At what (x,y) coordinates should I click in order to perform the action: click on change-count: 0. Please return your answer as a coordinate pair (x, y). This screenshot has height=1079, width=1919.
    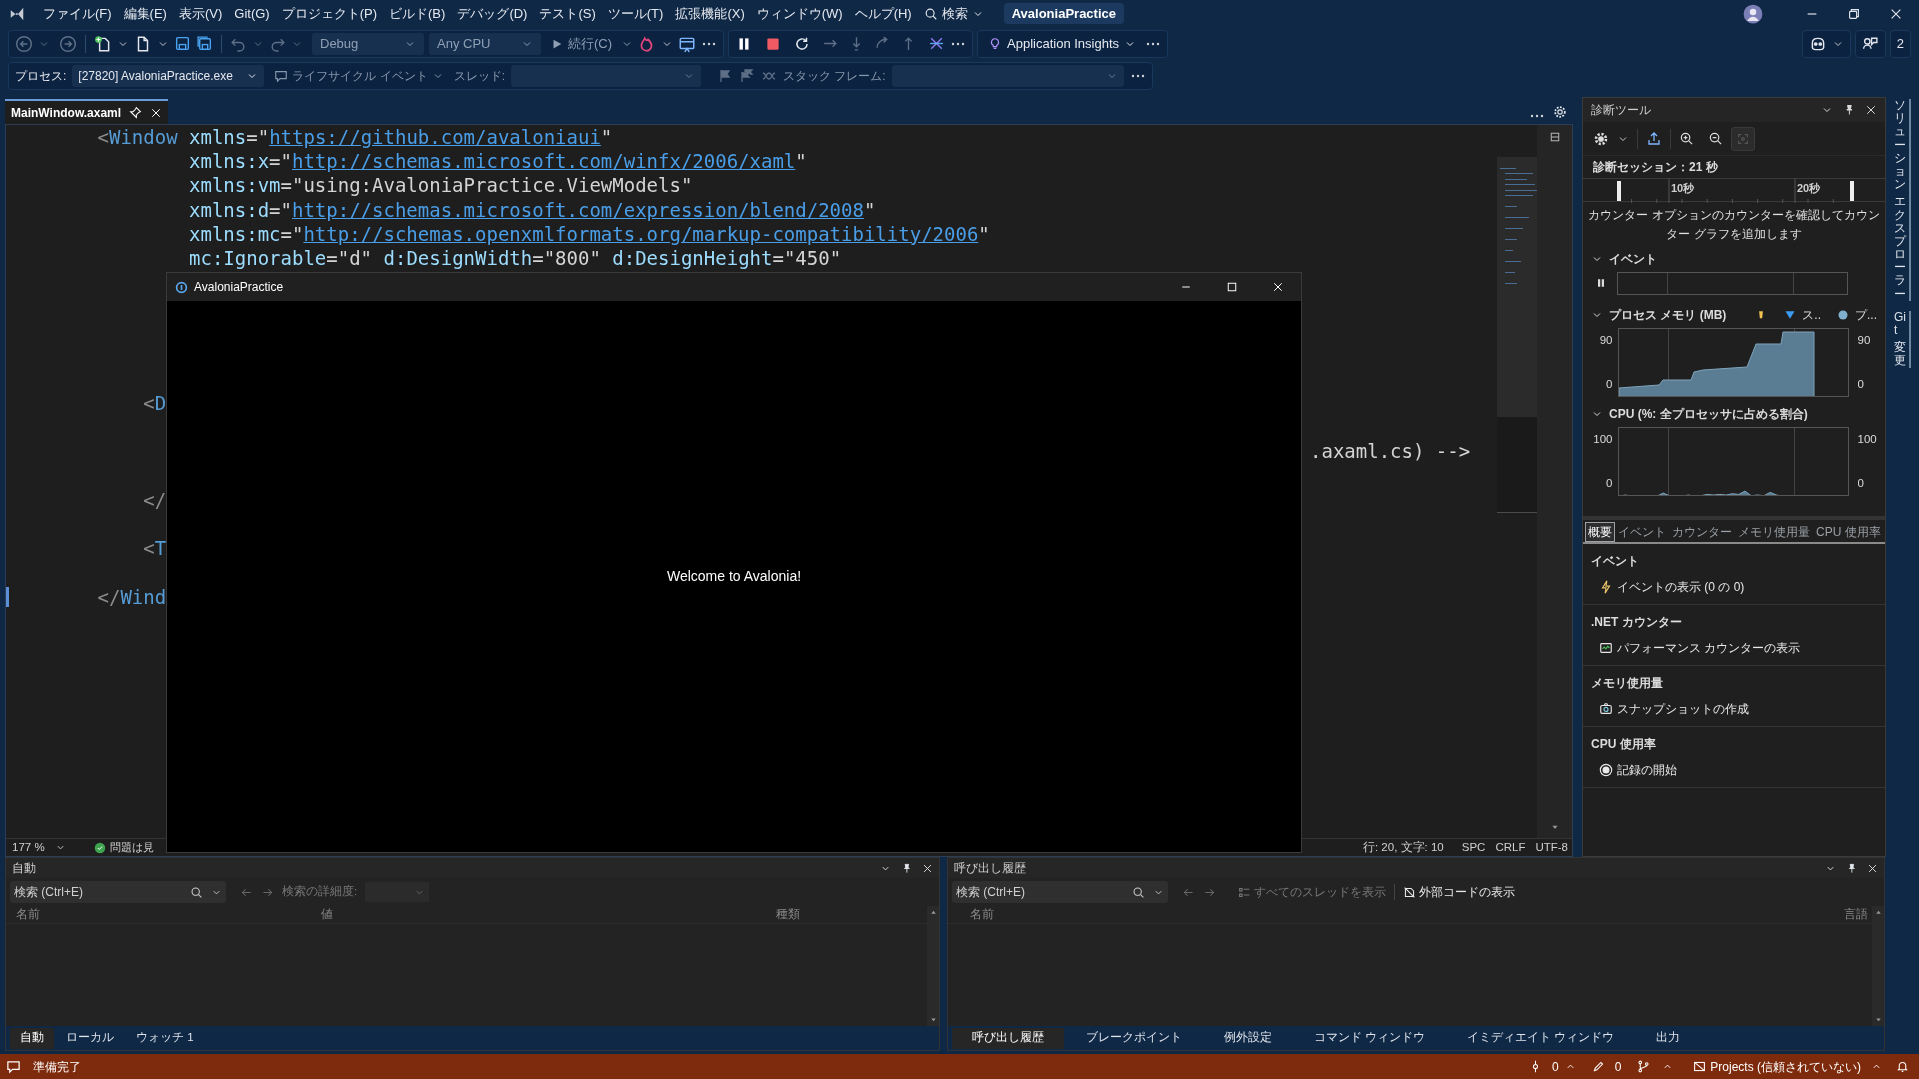
    Looking at the image, I should click on (1618, 1066).